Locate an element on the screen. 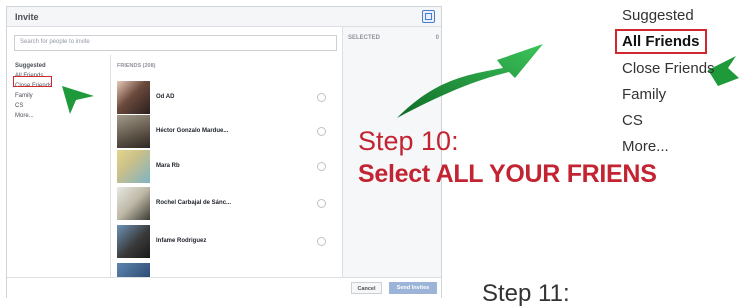 The image size is (739, 308). category-cs: CS is located at coordinates (19, 106).